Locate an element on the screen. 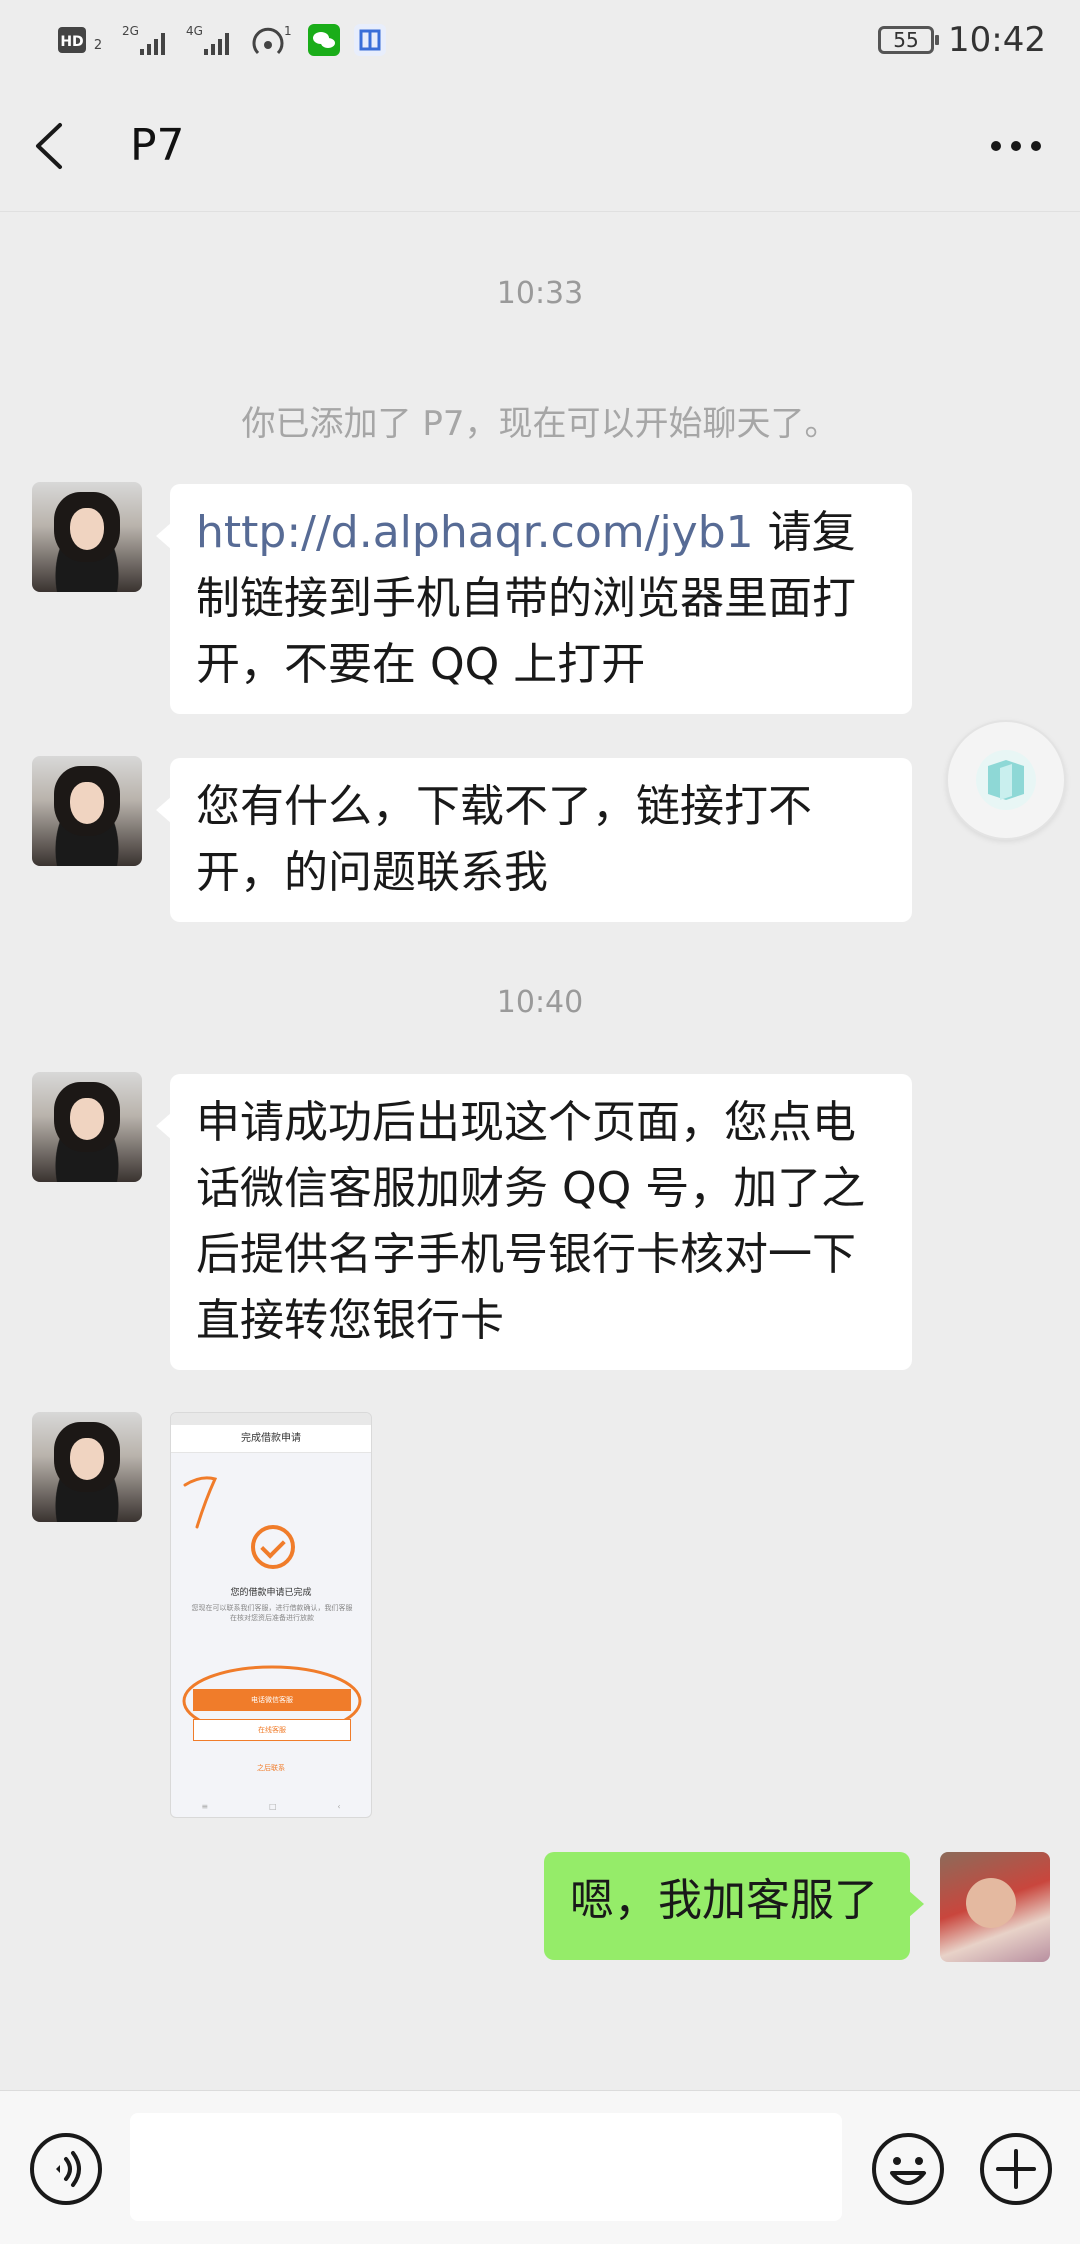  floating-window-button is located at coordinates (1006, 780).